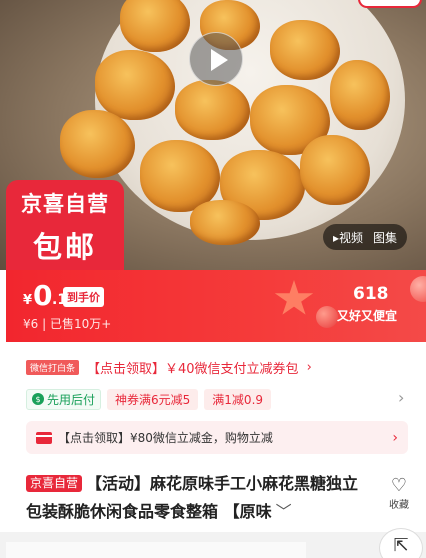 This screenshot has width=426, height=558. What do you see at coordinates (365, 237) in the screenshot?
I see `media-tabs: ▸视频 图集` at bounding box center [365, 237].